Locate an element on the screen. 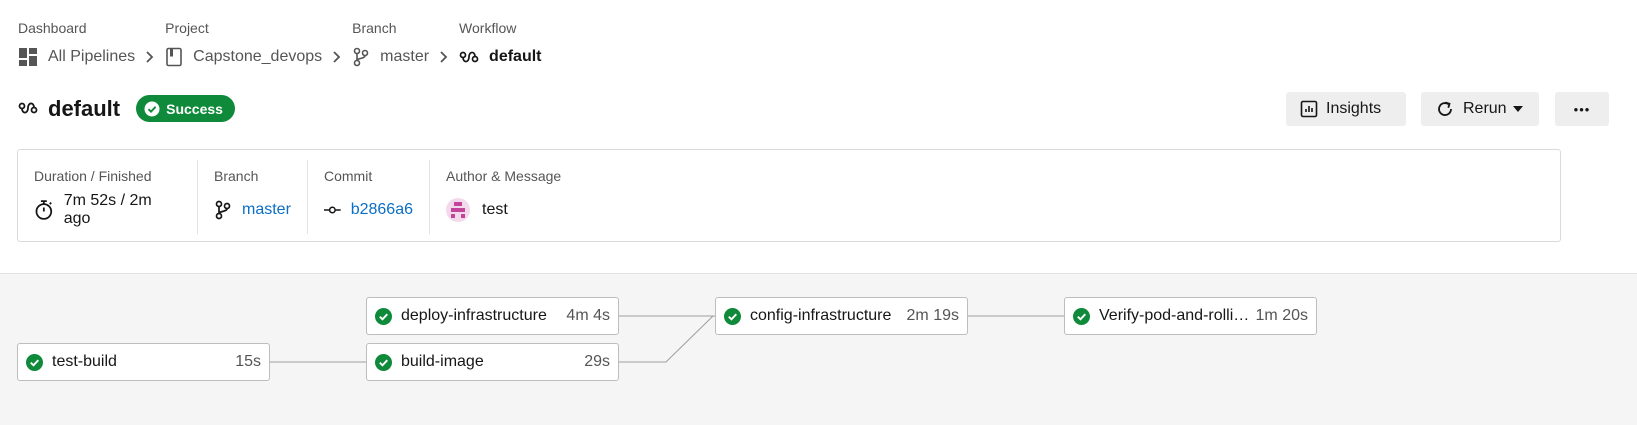 The image size is (1637, 425). breadcrumb-value: default is located at coordinates (515, 56).